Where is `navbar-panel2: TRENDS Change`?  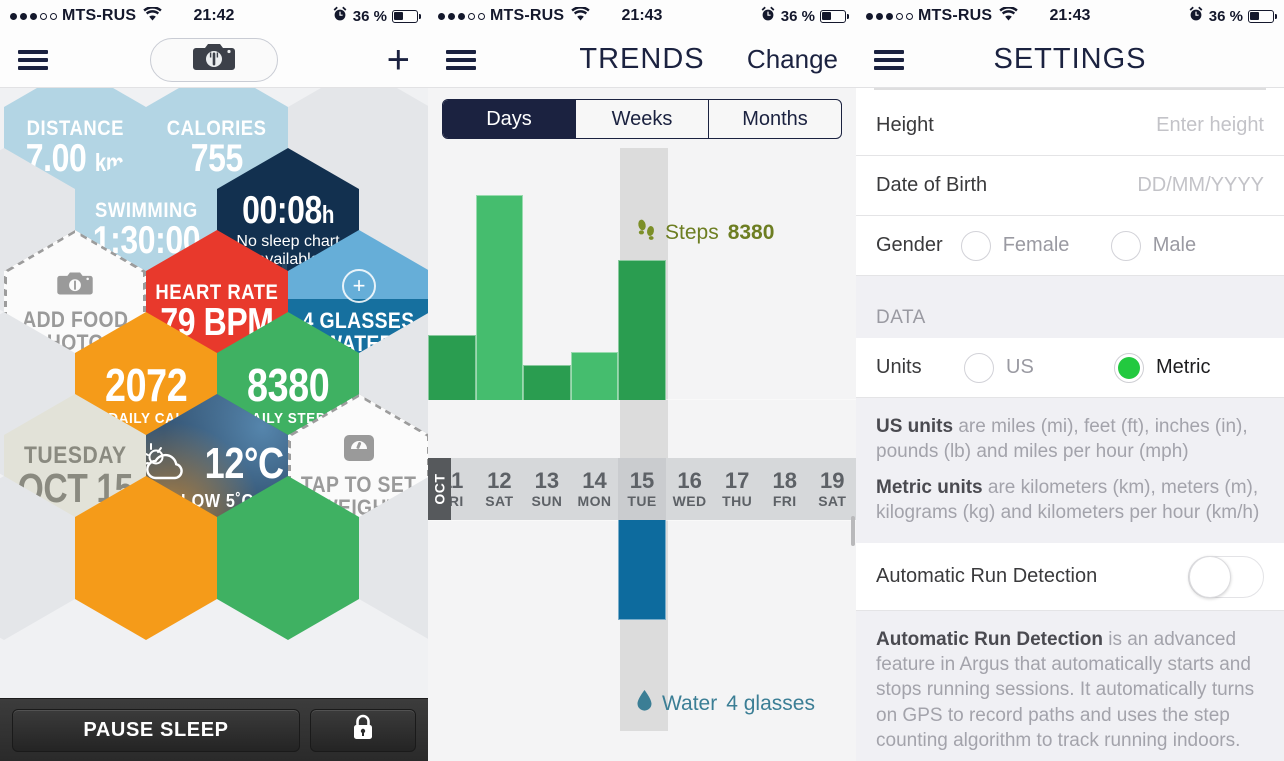 navbar-panel2: TRENDS Change is located at coordinates (642, 60).